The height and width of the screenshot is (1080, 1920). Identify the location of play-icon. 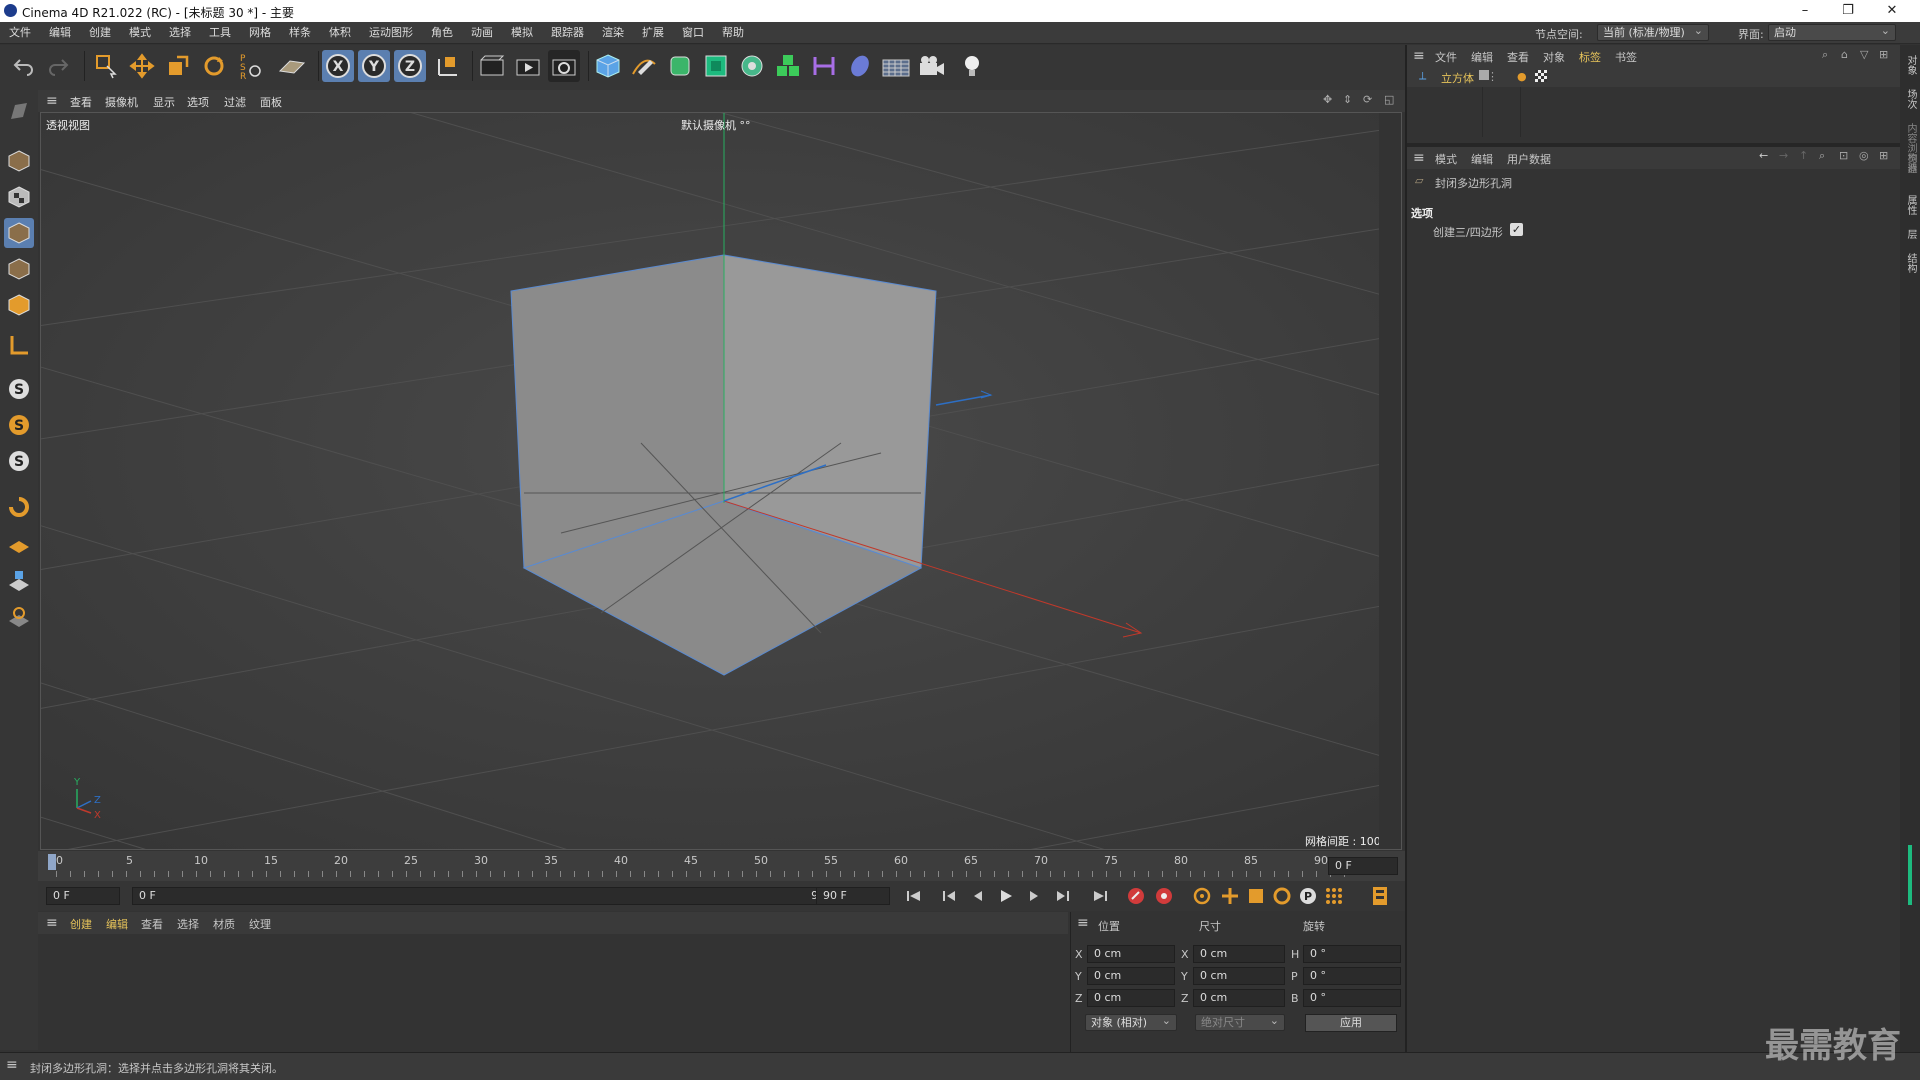
(1006, 896).